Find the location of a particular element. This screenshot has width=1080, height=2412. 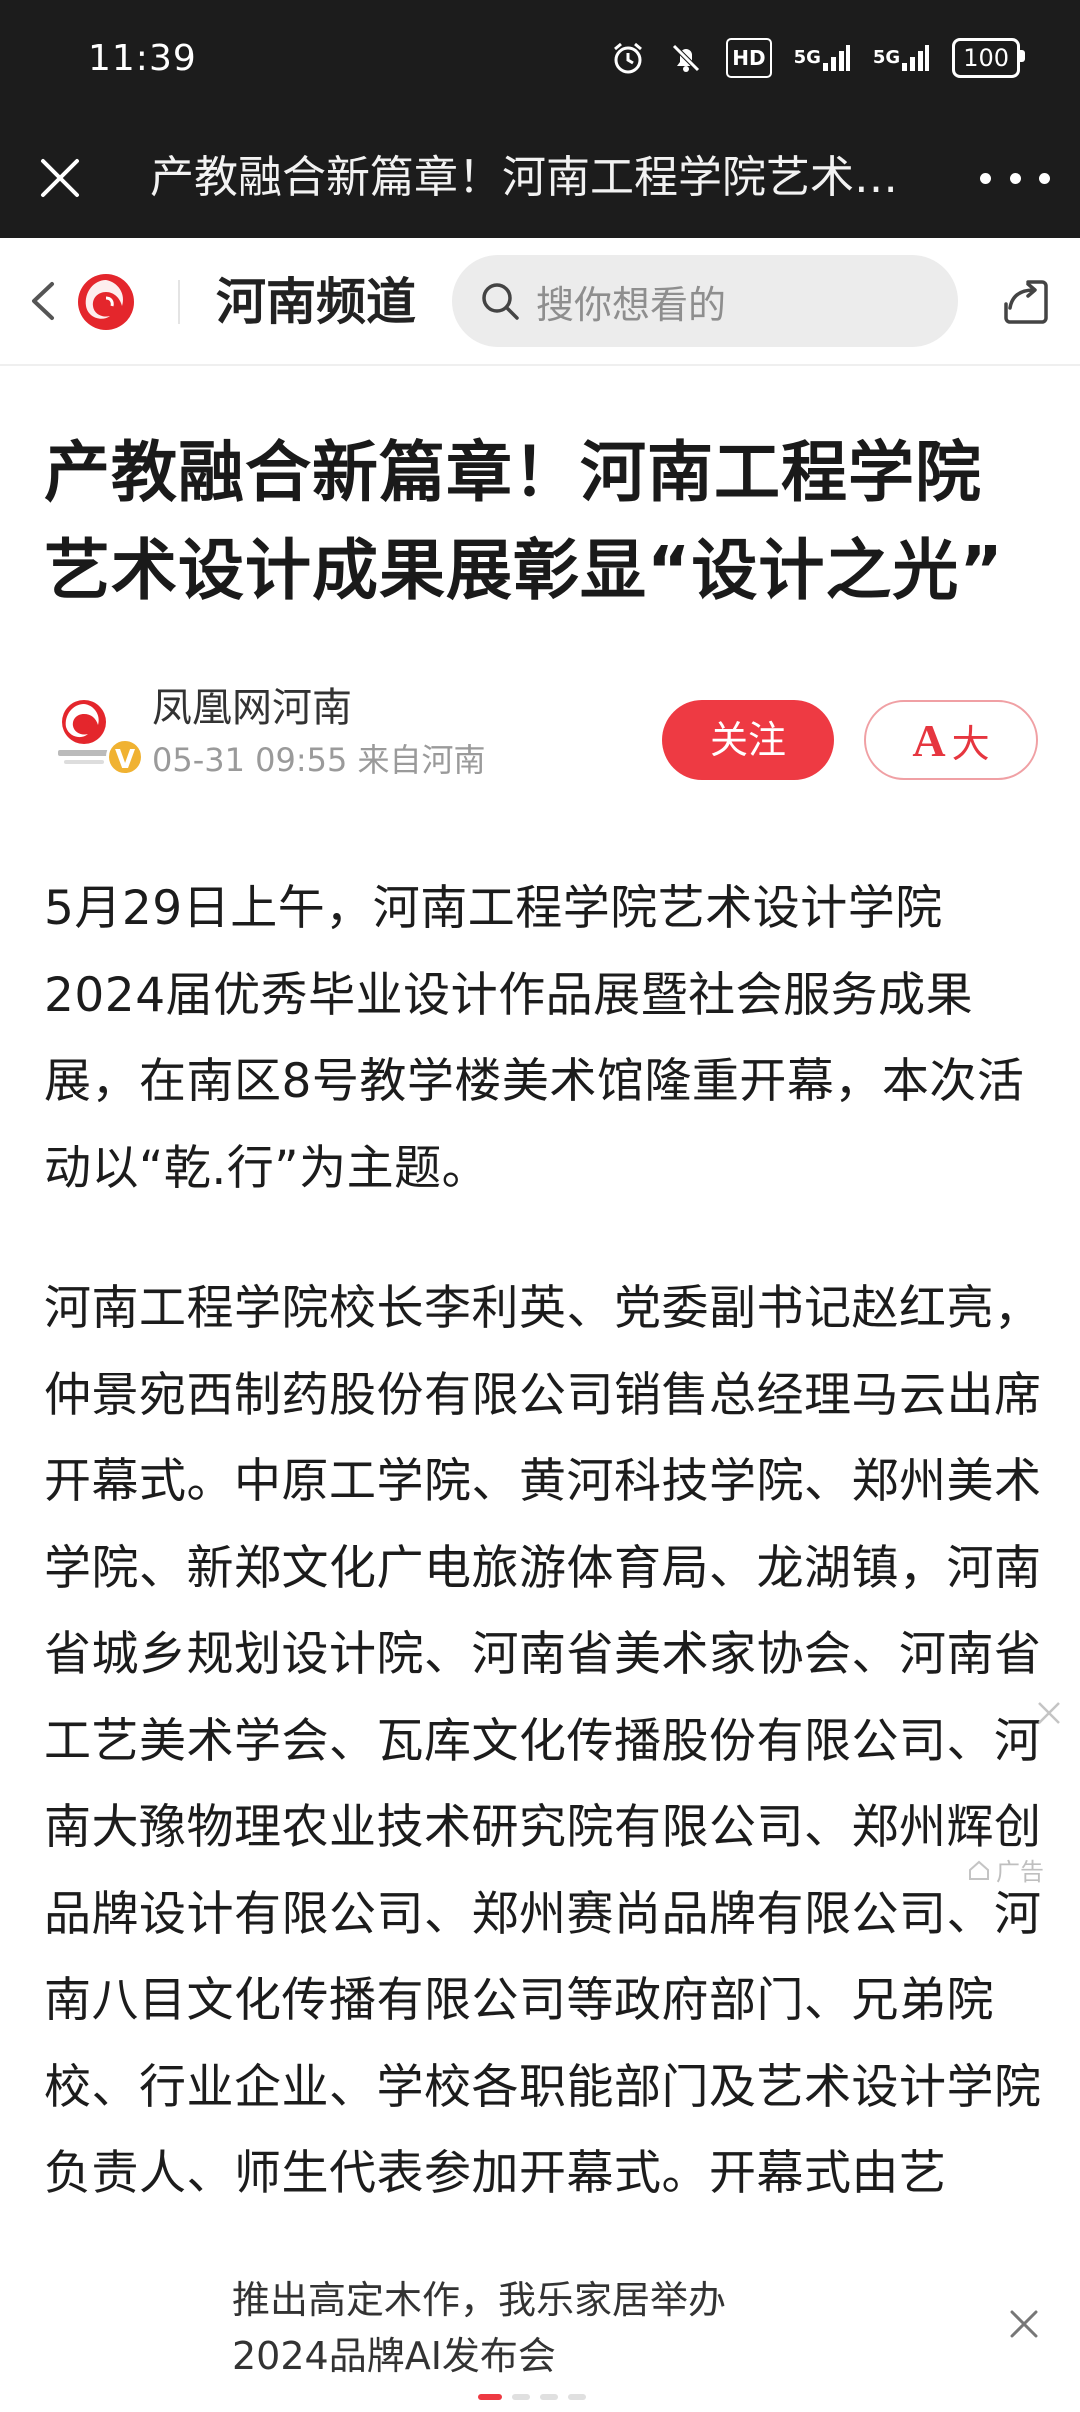

status-icons: HD 5G 5G 100 is located at coordinates (817, 58).